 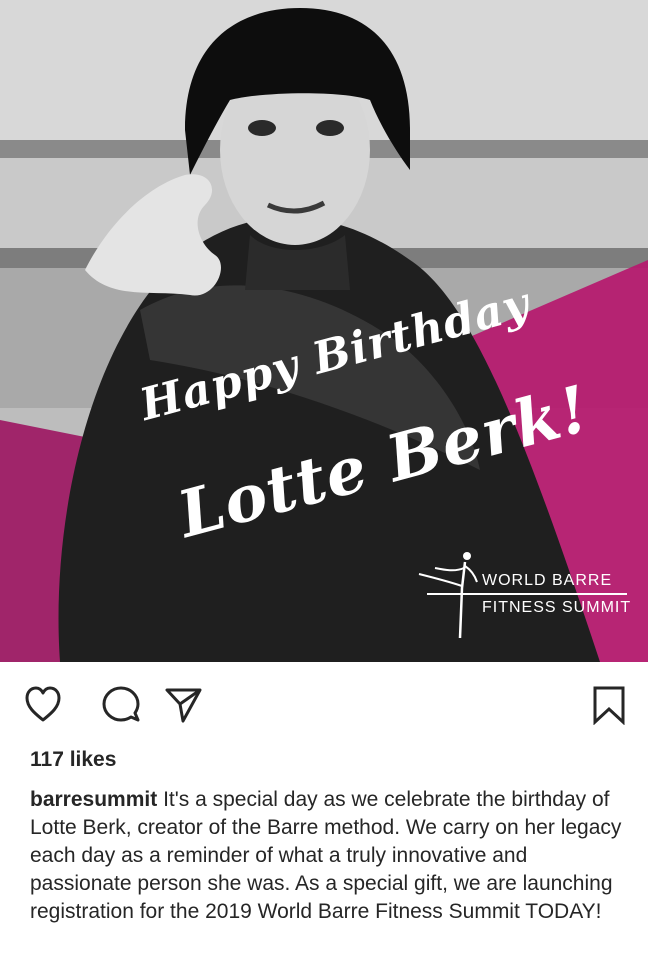 I want to click on logo-divider, so click(x=527, y=594).